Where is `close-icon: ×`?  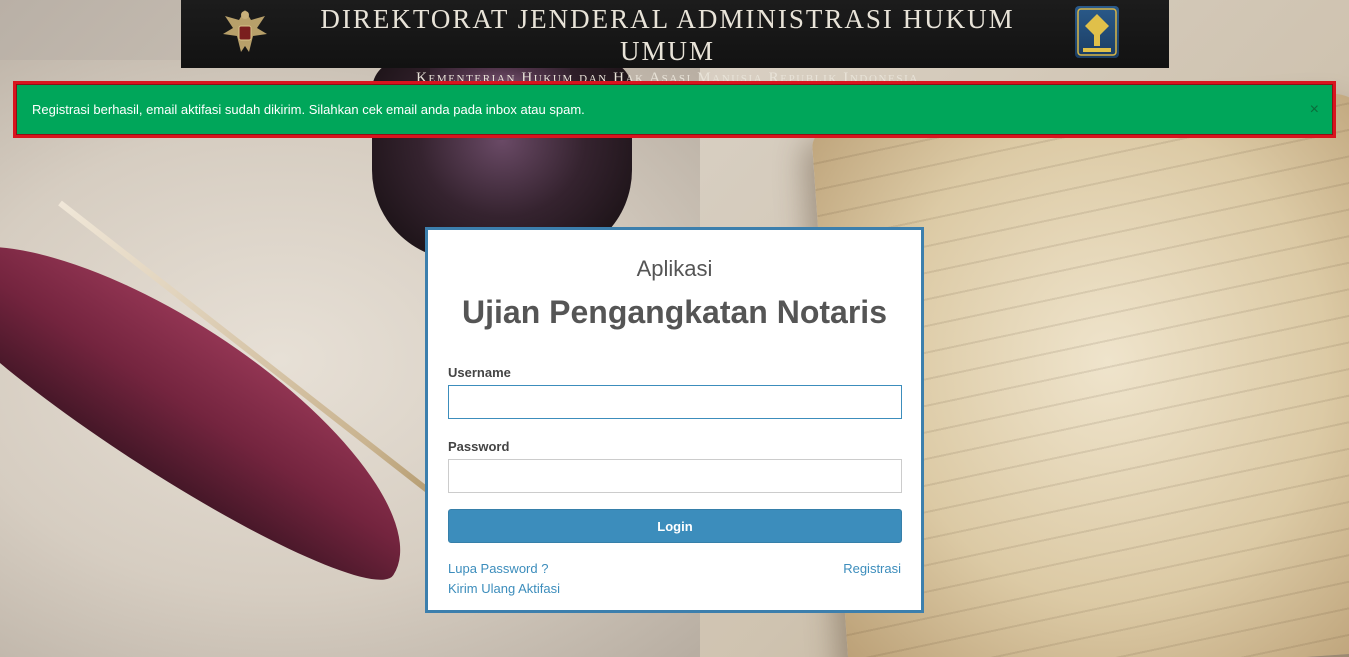
close-icon: × is located at coordinates (1314, 110).